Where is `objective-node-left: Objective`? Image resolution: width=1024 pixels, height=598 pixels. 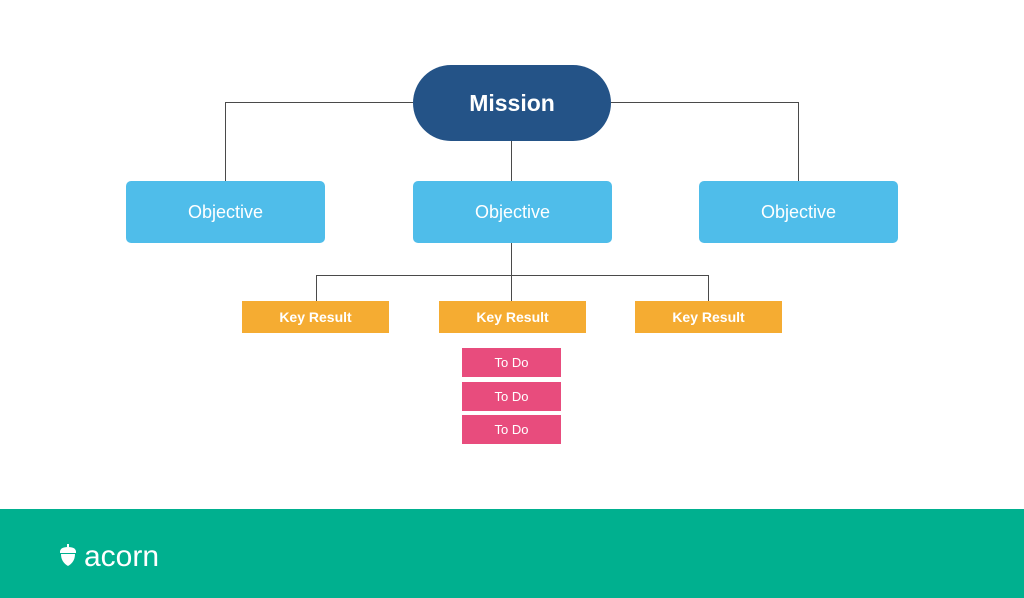 objective-node-left: Objective is located at coordinates (225, 212).